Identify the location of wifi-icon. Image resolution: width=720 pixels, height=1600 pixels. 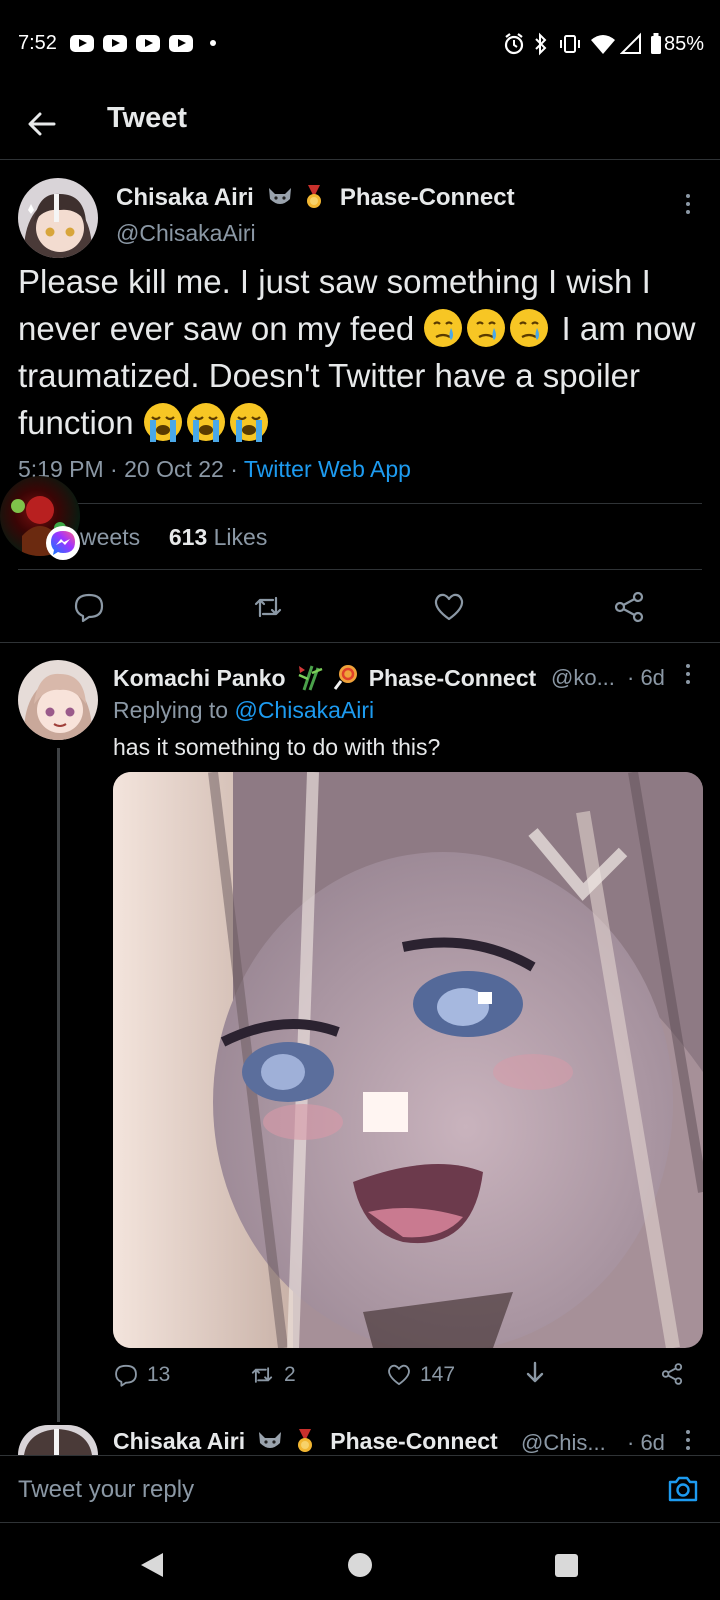
(603, 44).